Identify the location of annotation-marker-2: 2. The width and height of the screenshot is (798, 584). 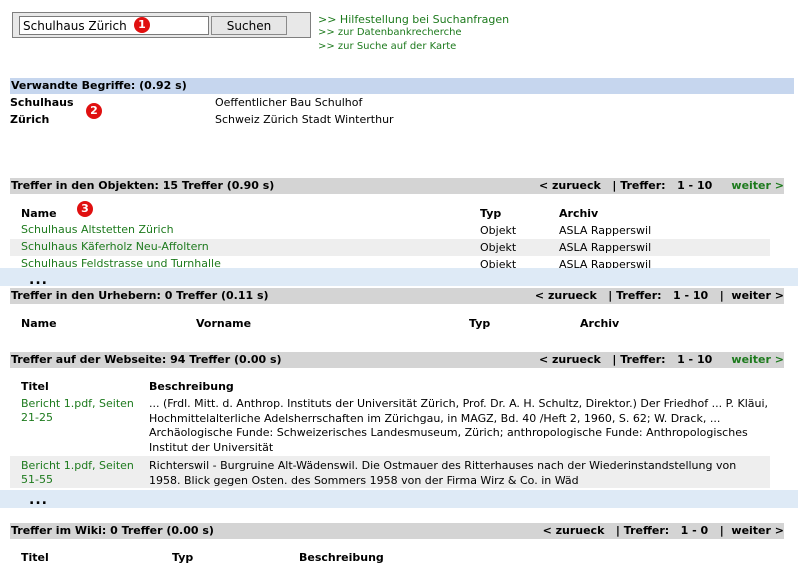
(94, 111).